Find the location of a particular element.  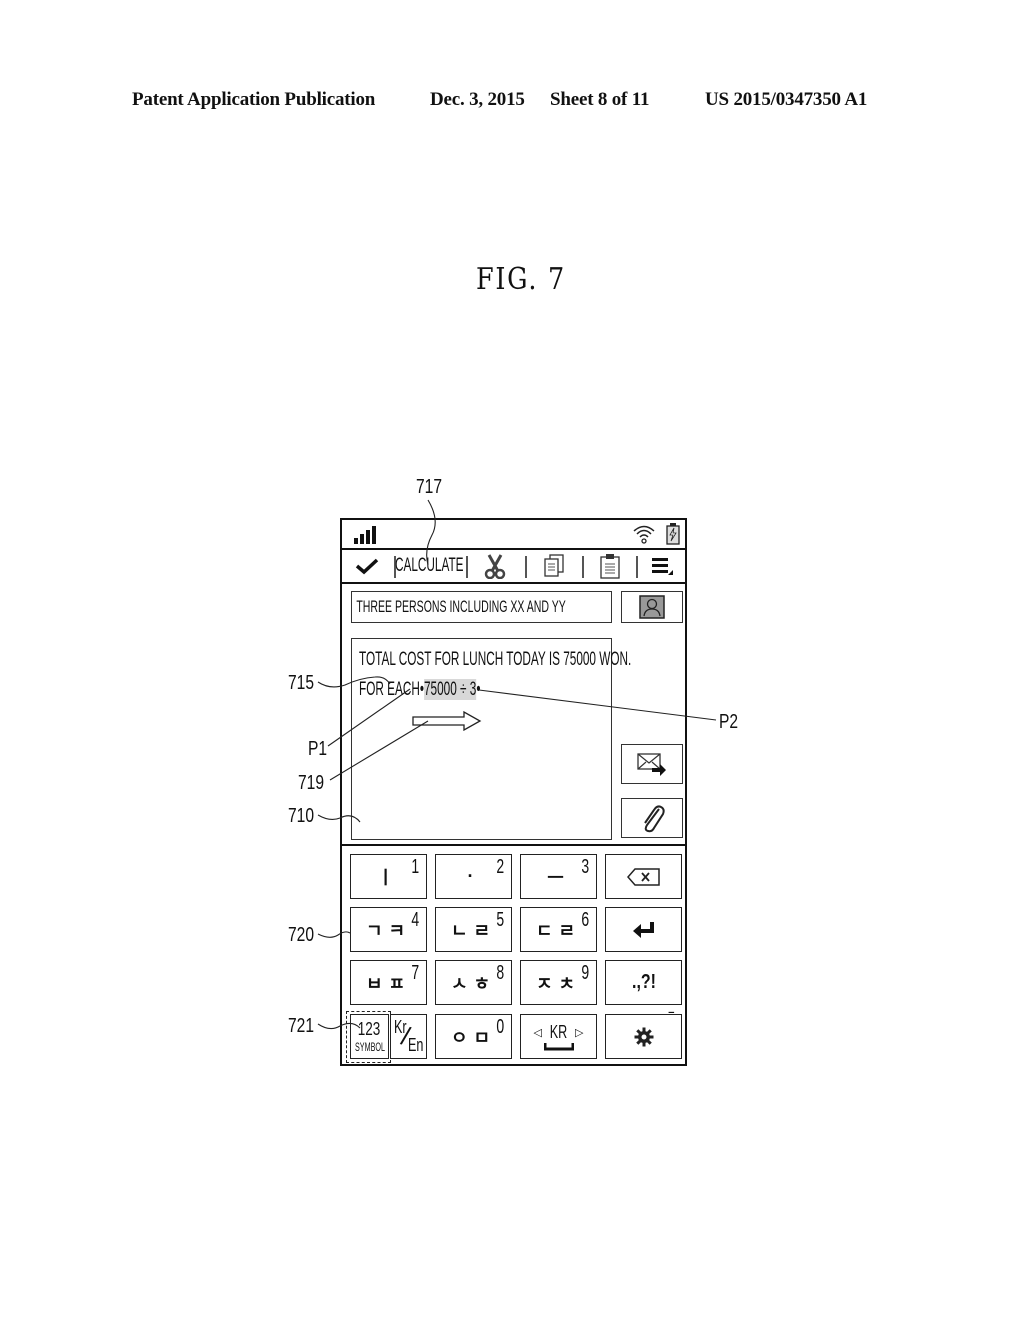

copy-icon is located at coordinates (554, 565).